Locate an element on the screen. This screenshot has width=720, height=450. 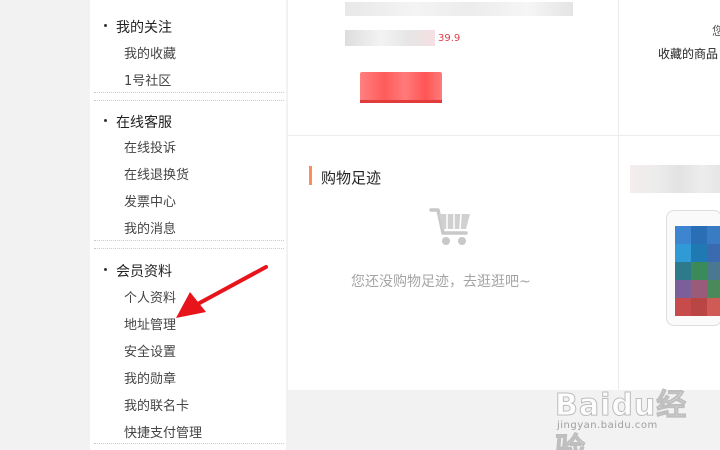
sidebar-section-service: 在线客服 在线投诉 在线退换货 发票中心 我的消息 is located at coordinates (188, 173).